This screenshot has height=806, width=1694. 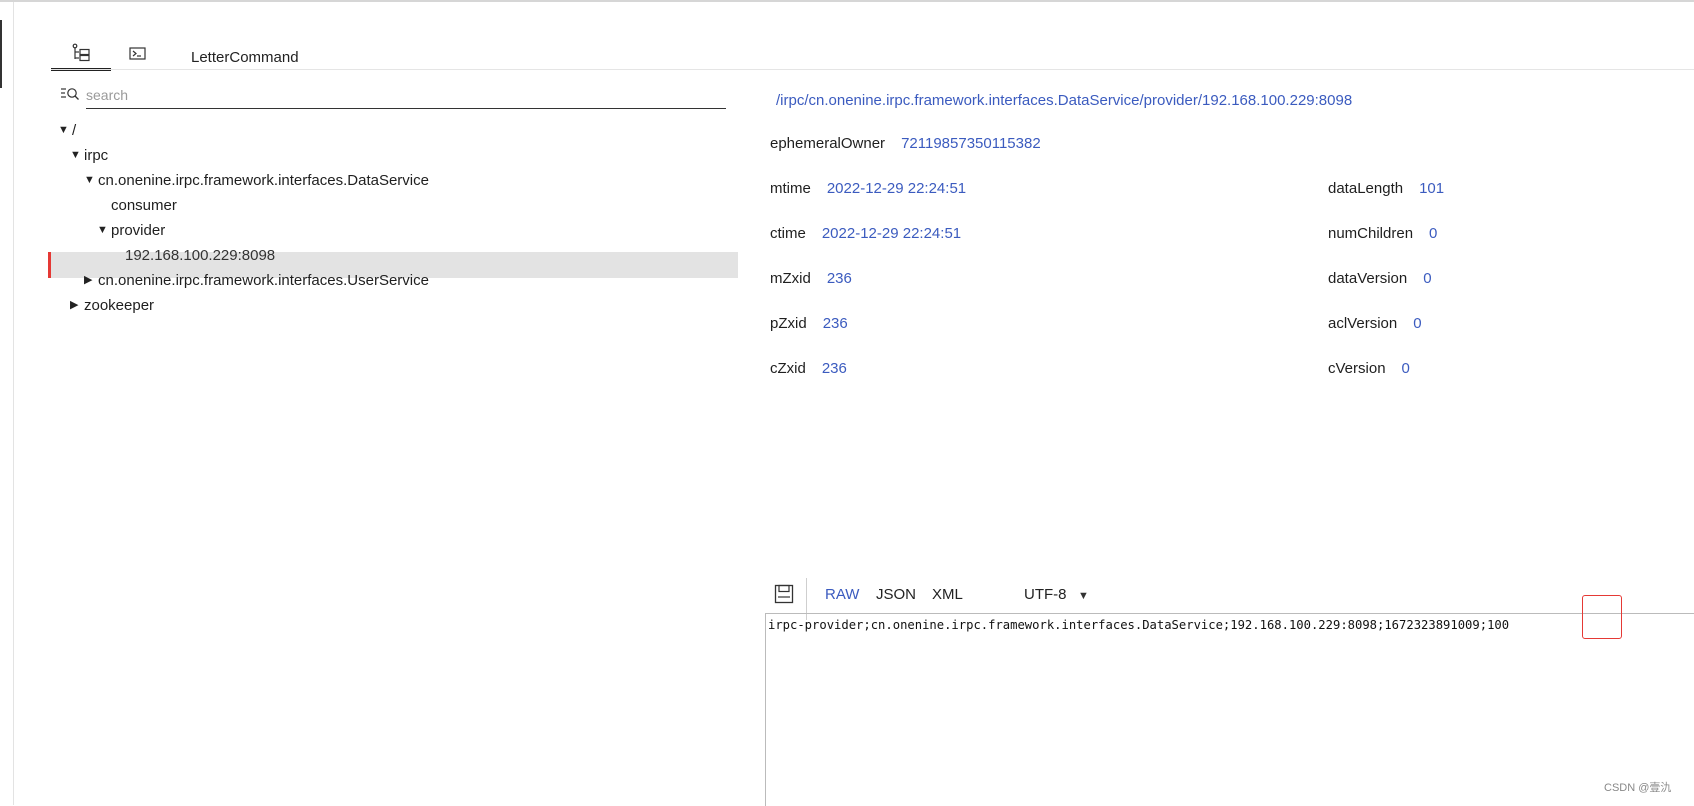 What do you see at coordinates (70, 94) in the screenshot?
I see `search-icon` at bounding box center [70, 94].